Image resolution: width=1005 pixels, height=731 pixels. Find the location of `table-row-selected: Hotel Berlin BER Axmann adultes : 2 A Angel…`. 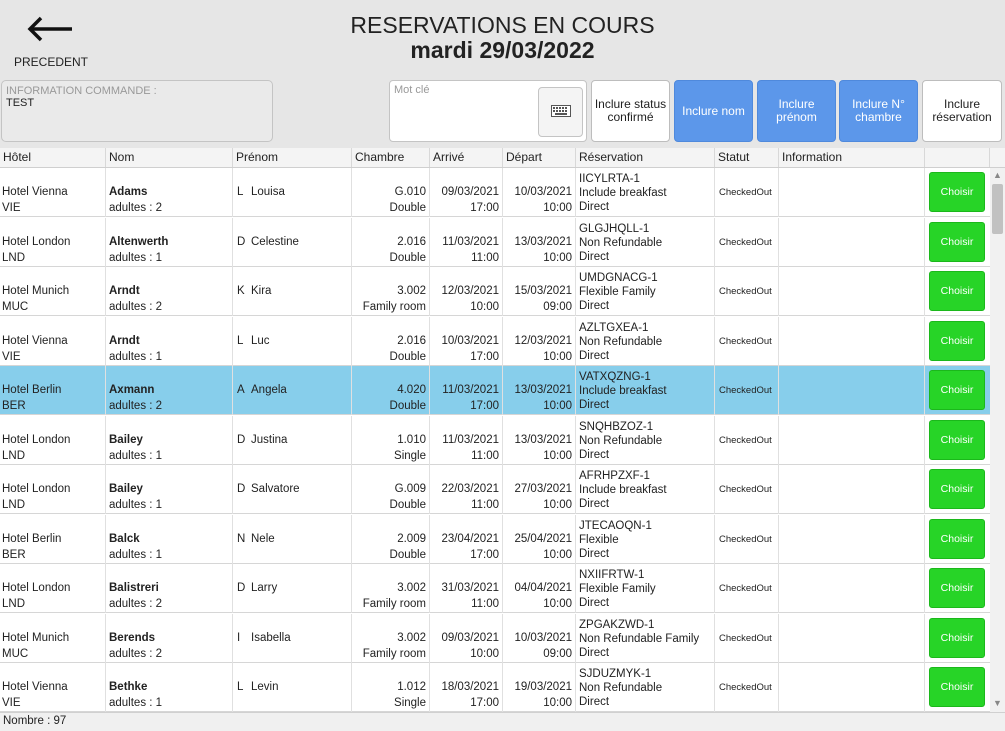

table-row-selected: Hotel Berlin BER Axmann adultes : 2 A Angel… is located at coordinates (495, 390).